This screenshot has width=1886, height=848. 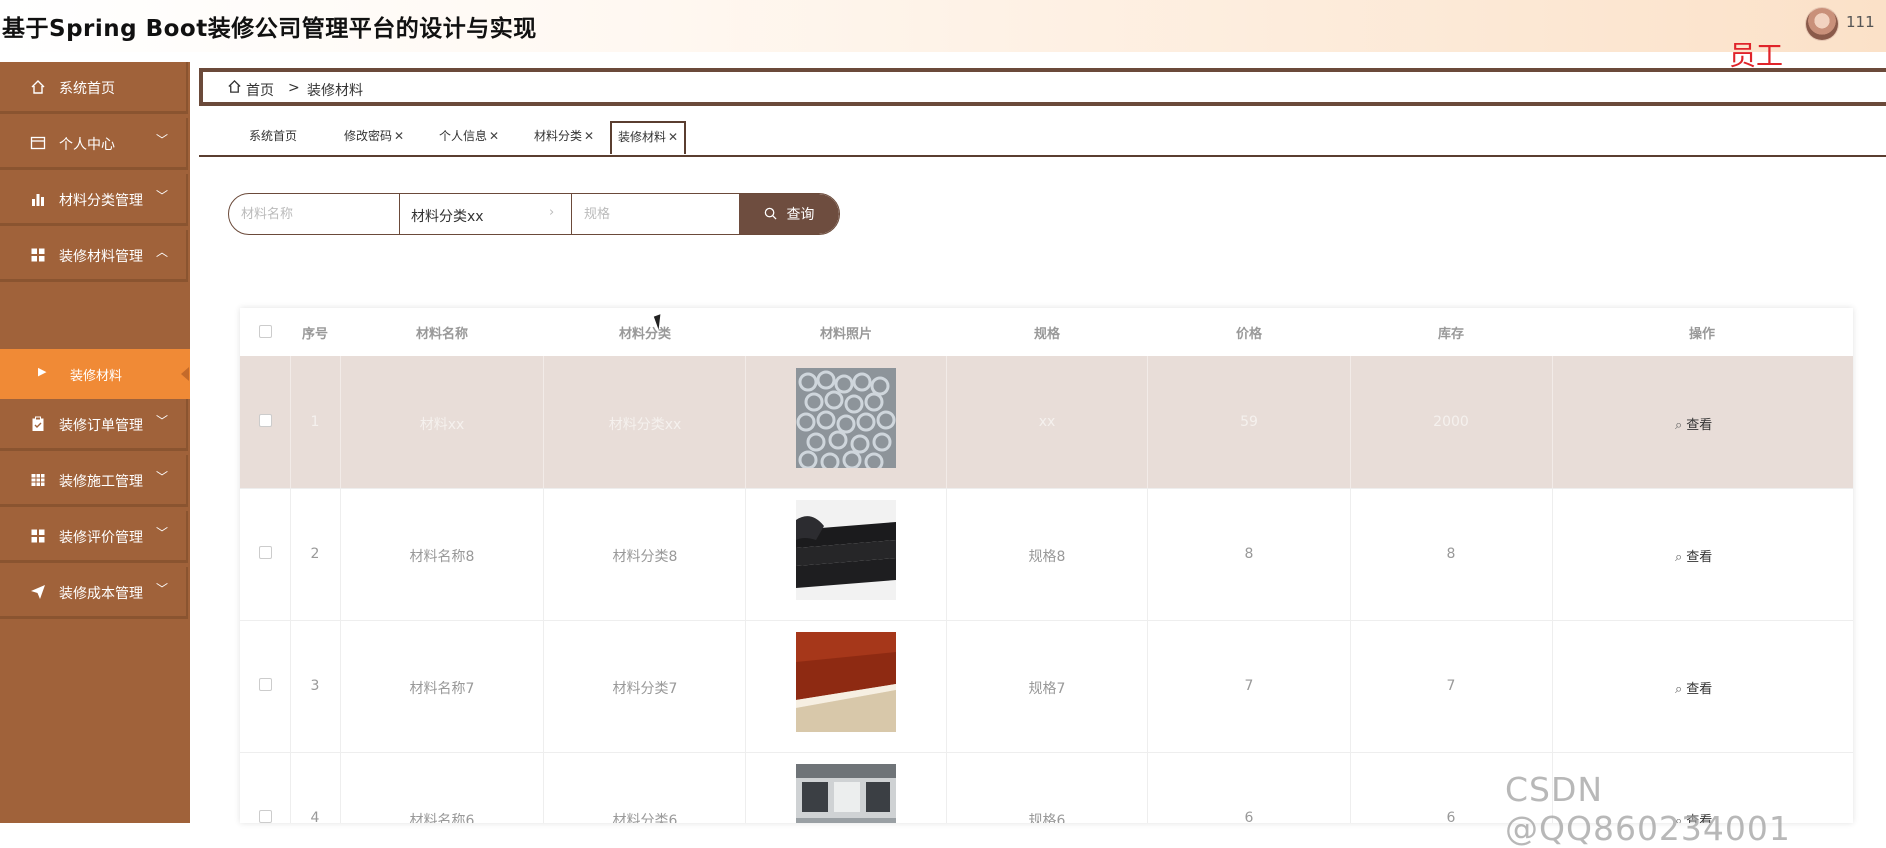 What do you see at coordinates (94, 537) in the screenshot?
I see `sidebar-item-review-management: 装修评价管理 ﹀` at bounding box center [94, 537].